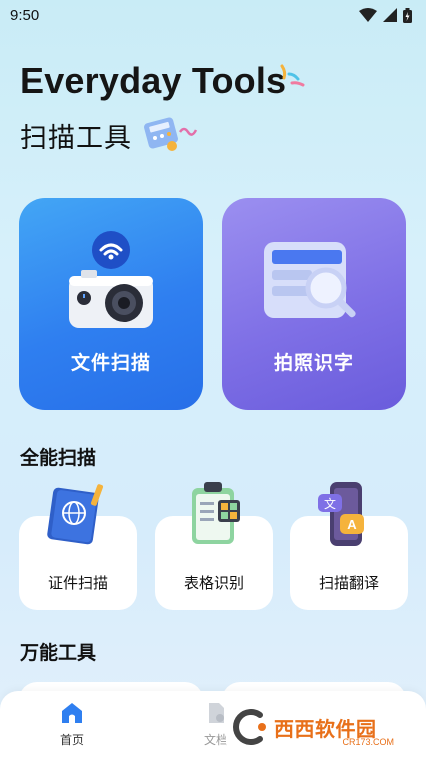 The height and width of the screenshot is (757, 426). I want to click on passport-icon, so click(75, 514).